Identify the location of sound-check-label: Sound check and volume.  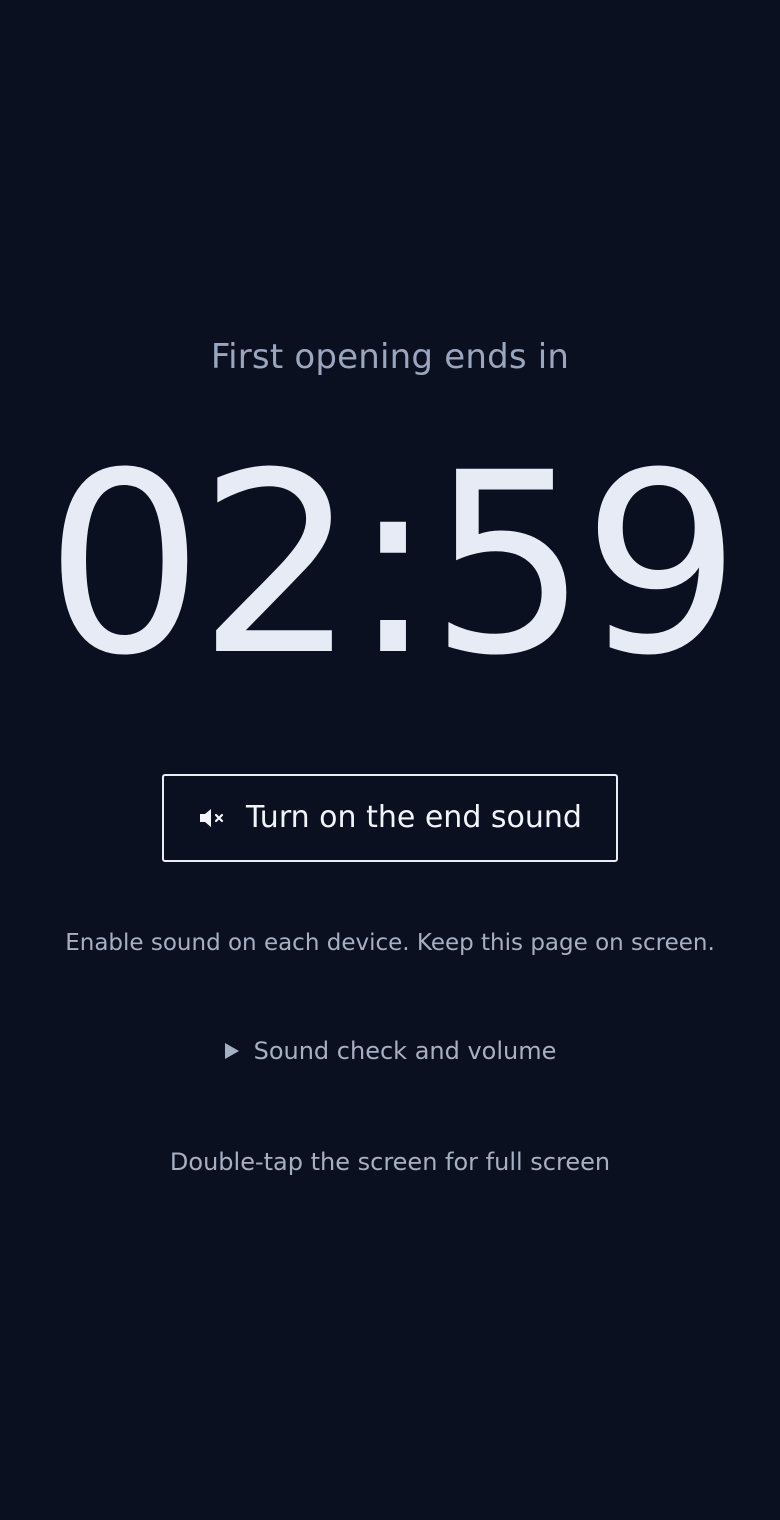
(405, 1051).